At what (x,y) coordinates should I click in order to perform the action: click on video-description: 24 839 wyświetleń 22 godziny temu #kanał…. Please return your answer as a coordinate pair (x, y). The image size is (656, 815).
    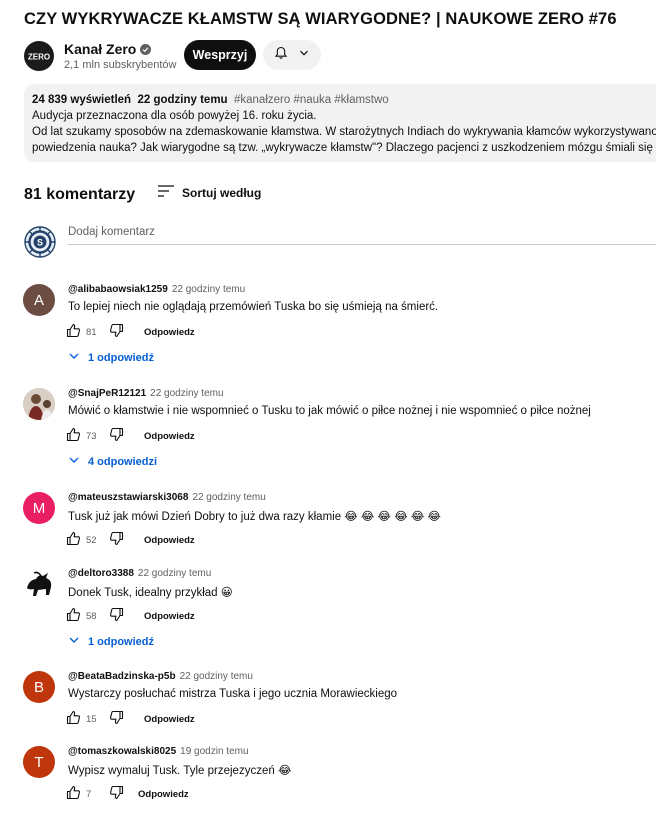
    Looking at the image, I should click on (340, 123).